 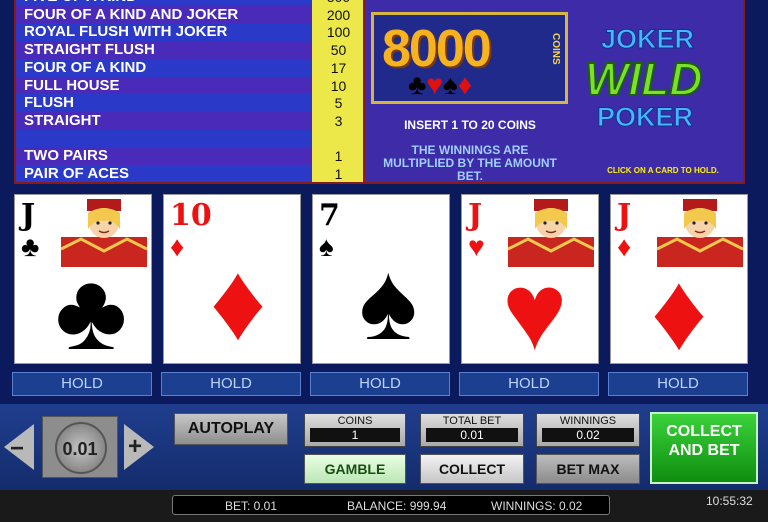 I want to click on paytable-hand: FOUR OF A KIND AND JOKER, so click(x=164, y=14).